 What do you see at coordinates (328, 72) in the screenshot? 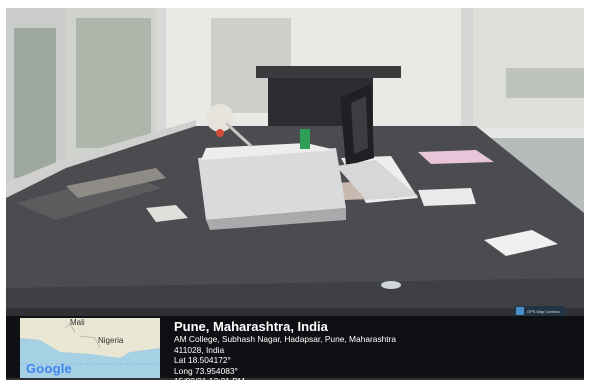
I see `monitor-top` at bounding box center [328, 72].